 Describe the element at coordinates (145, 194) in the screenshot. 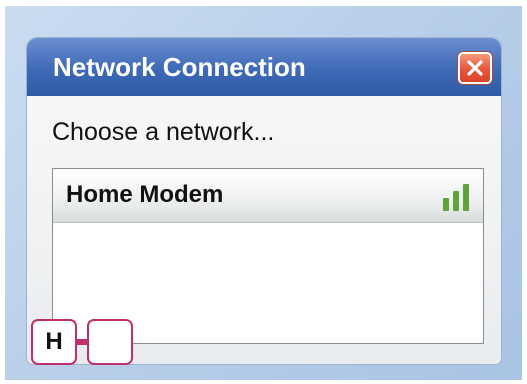

I see `network-name: Home Modem` at that location.